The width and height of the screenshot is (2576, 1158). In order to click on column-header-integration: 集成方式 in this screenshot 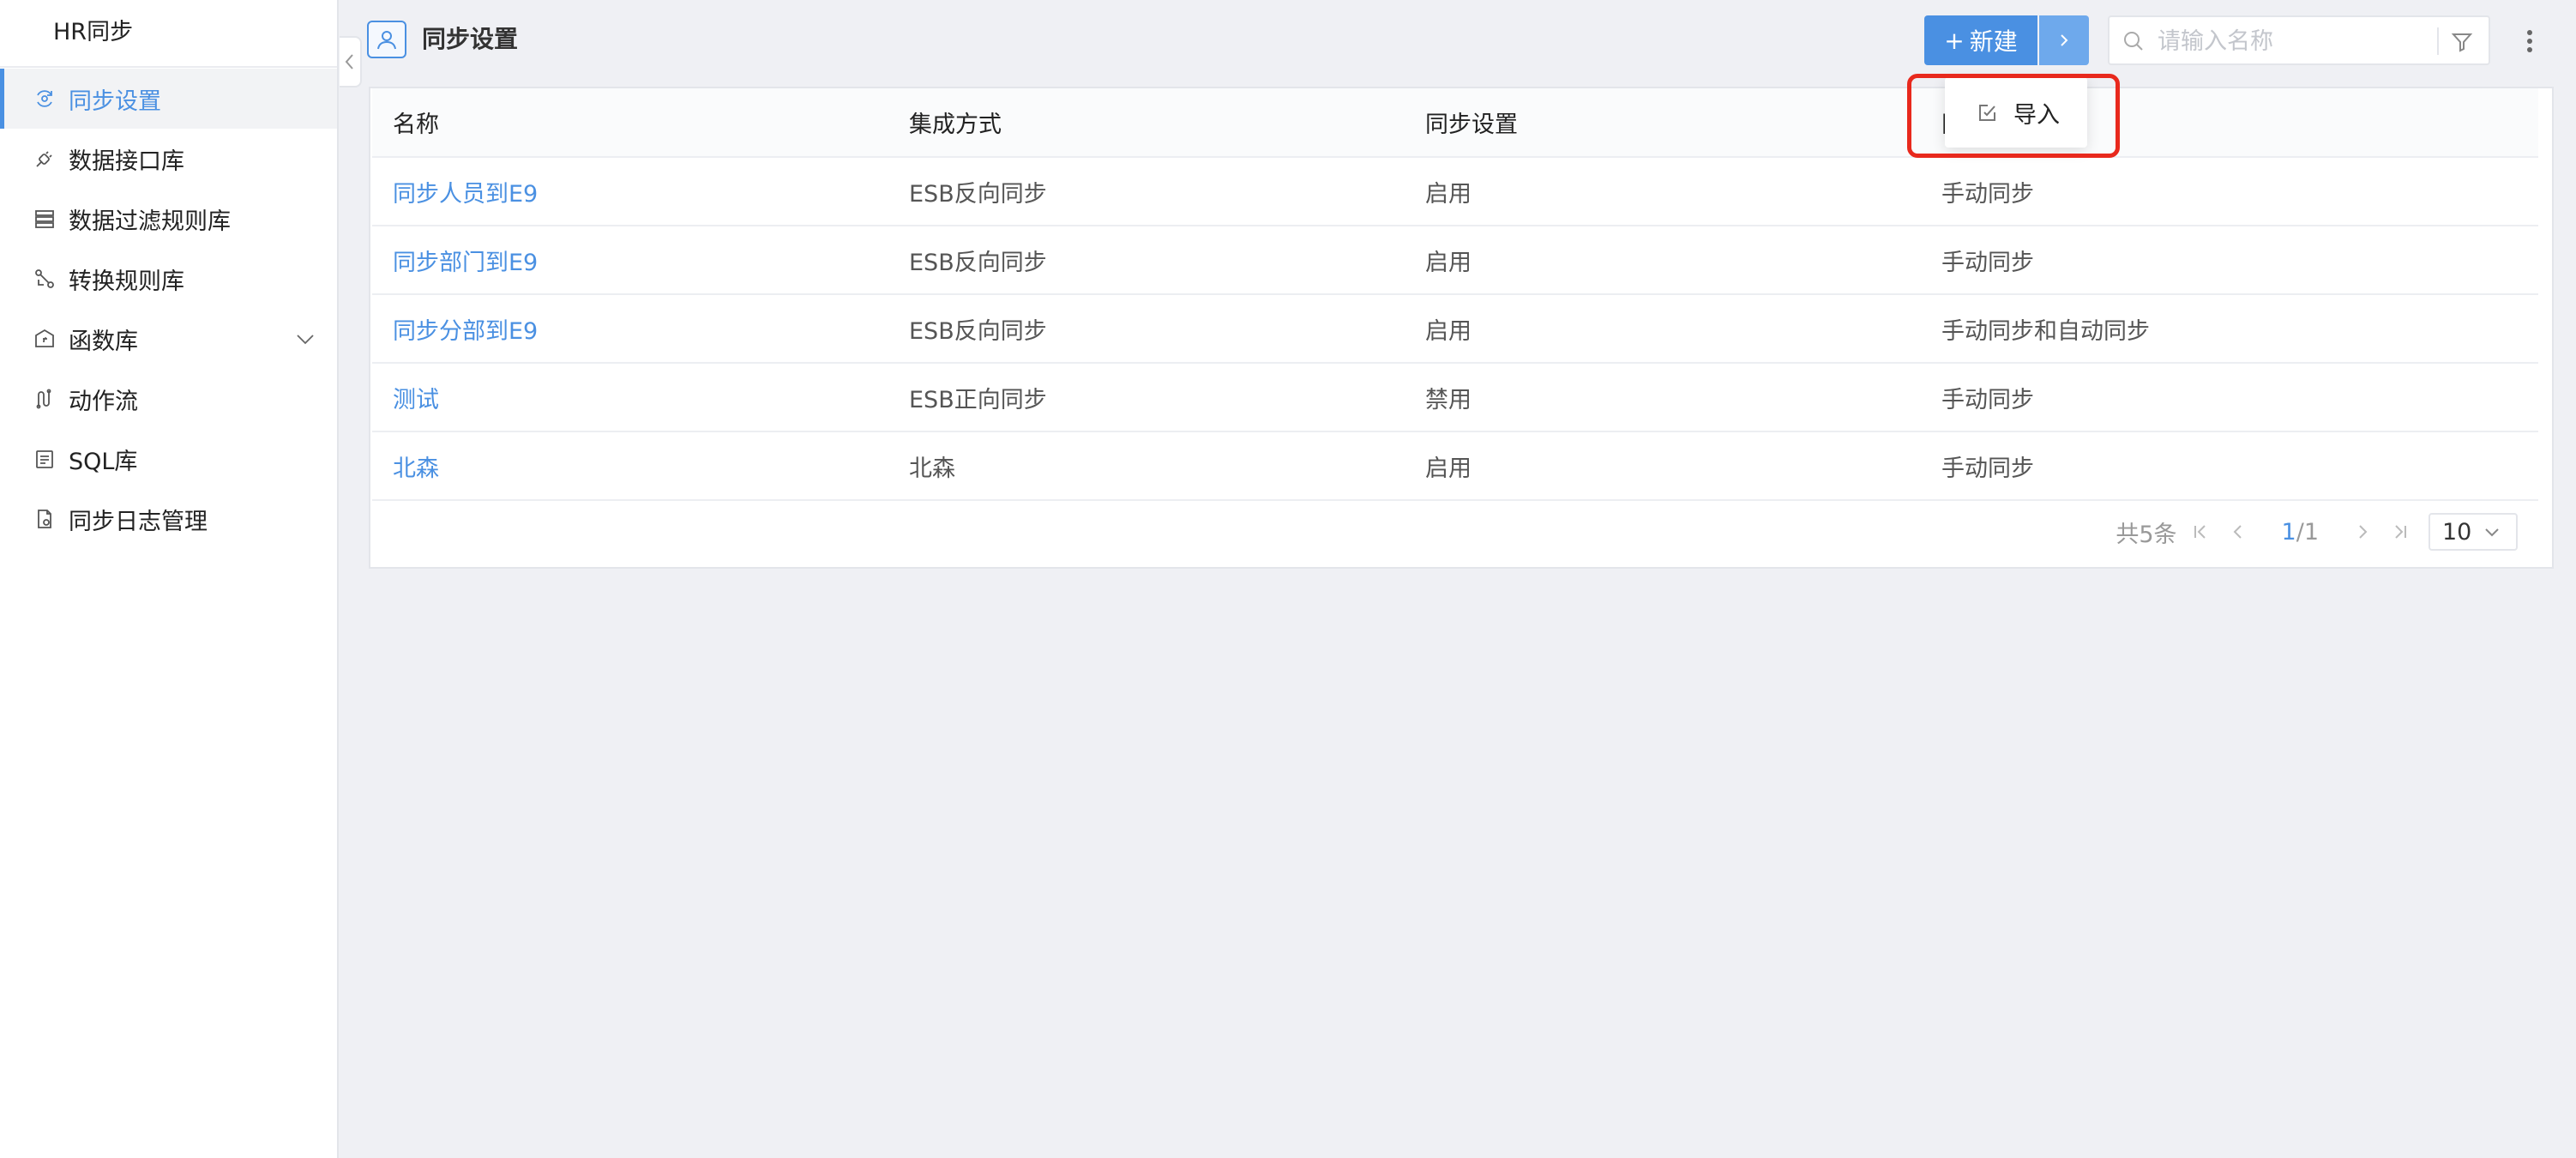, I will do `click(1146, 123)`.